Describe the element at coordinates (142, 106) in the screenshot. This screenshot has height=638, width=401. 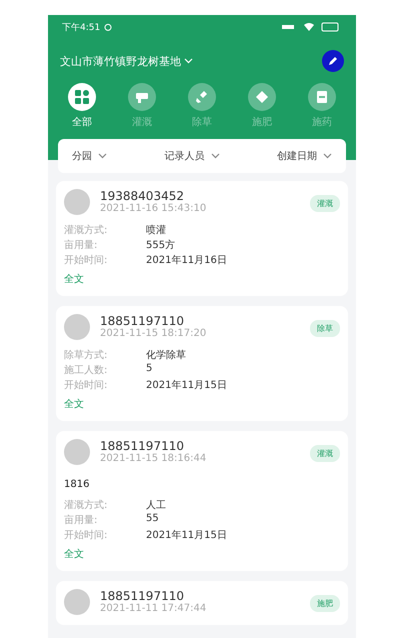
I see `category-tab: 灌溉` at that location.